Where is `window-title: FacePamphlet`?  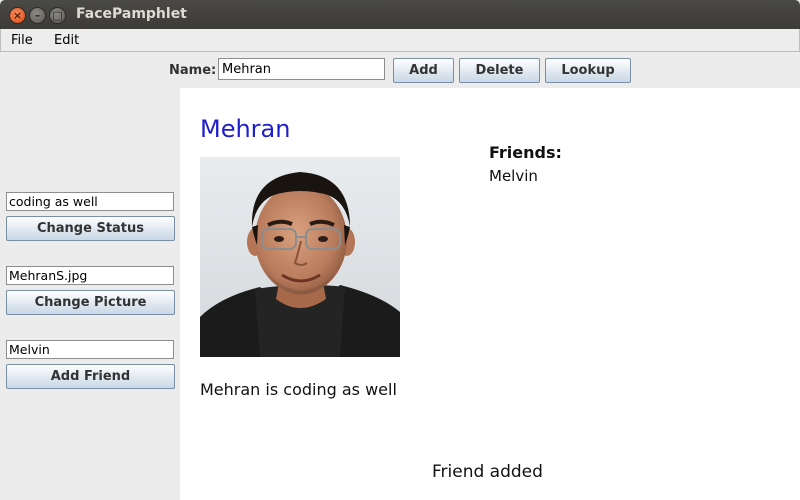 window-title: FacePamphlet is located at coordinates (131, 14).